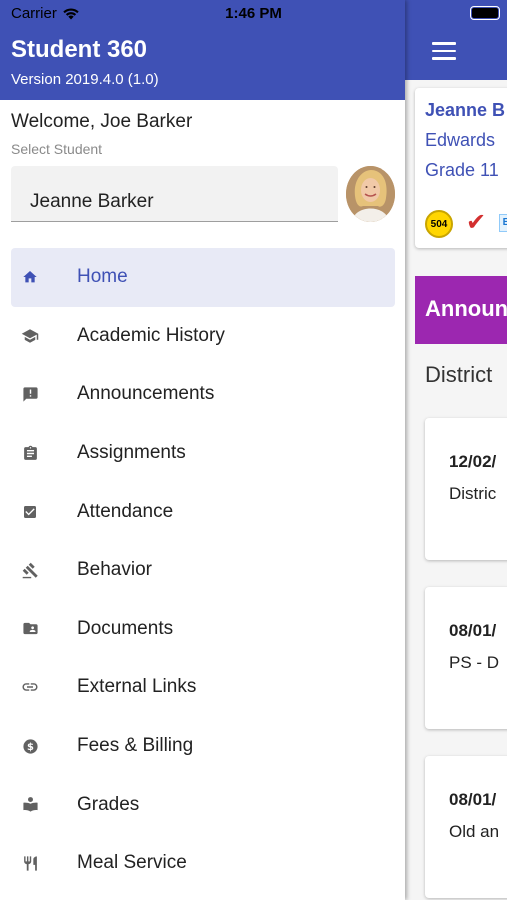 Image resolution: width=507 pixels, height=900 pixels. I want to click on menu-icon, so click(444, 51).